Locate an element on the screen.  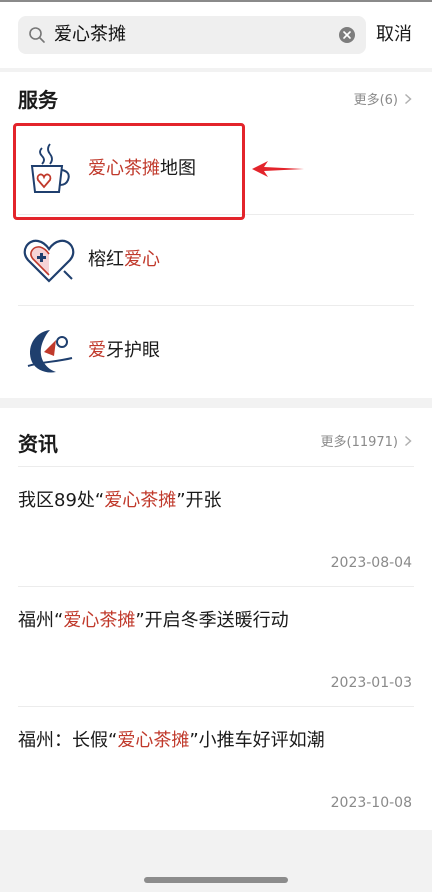
news-title: 福州：长假“爱心茶摊”小推车好评如潮 is located at coordinates (171, 740).